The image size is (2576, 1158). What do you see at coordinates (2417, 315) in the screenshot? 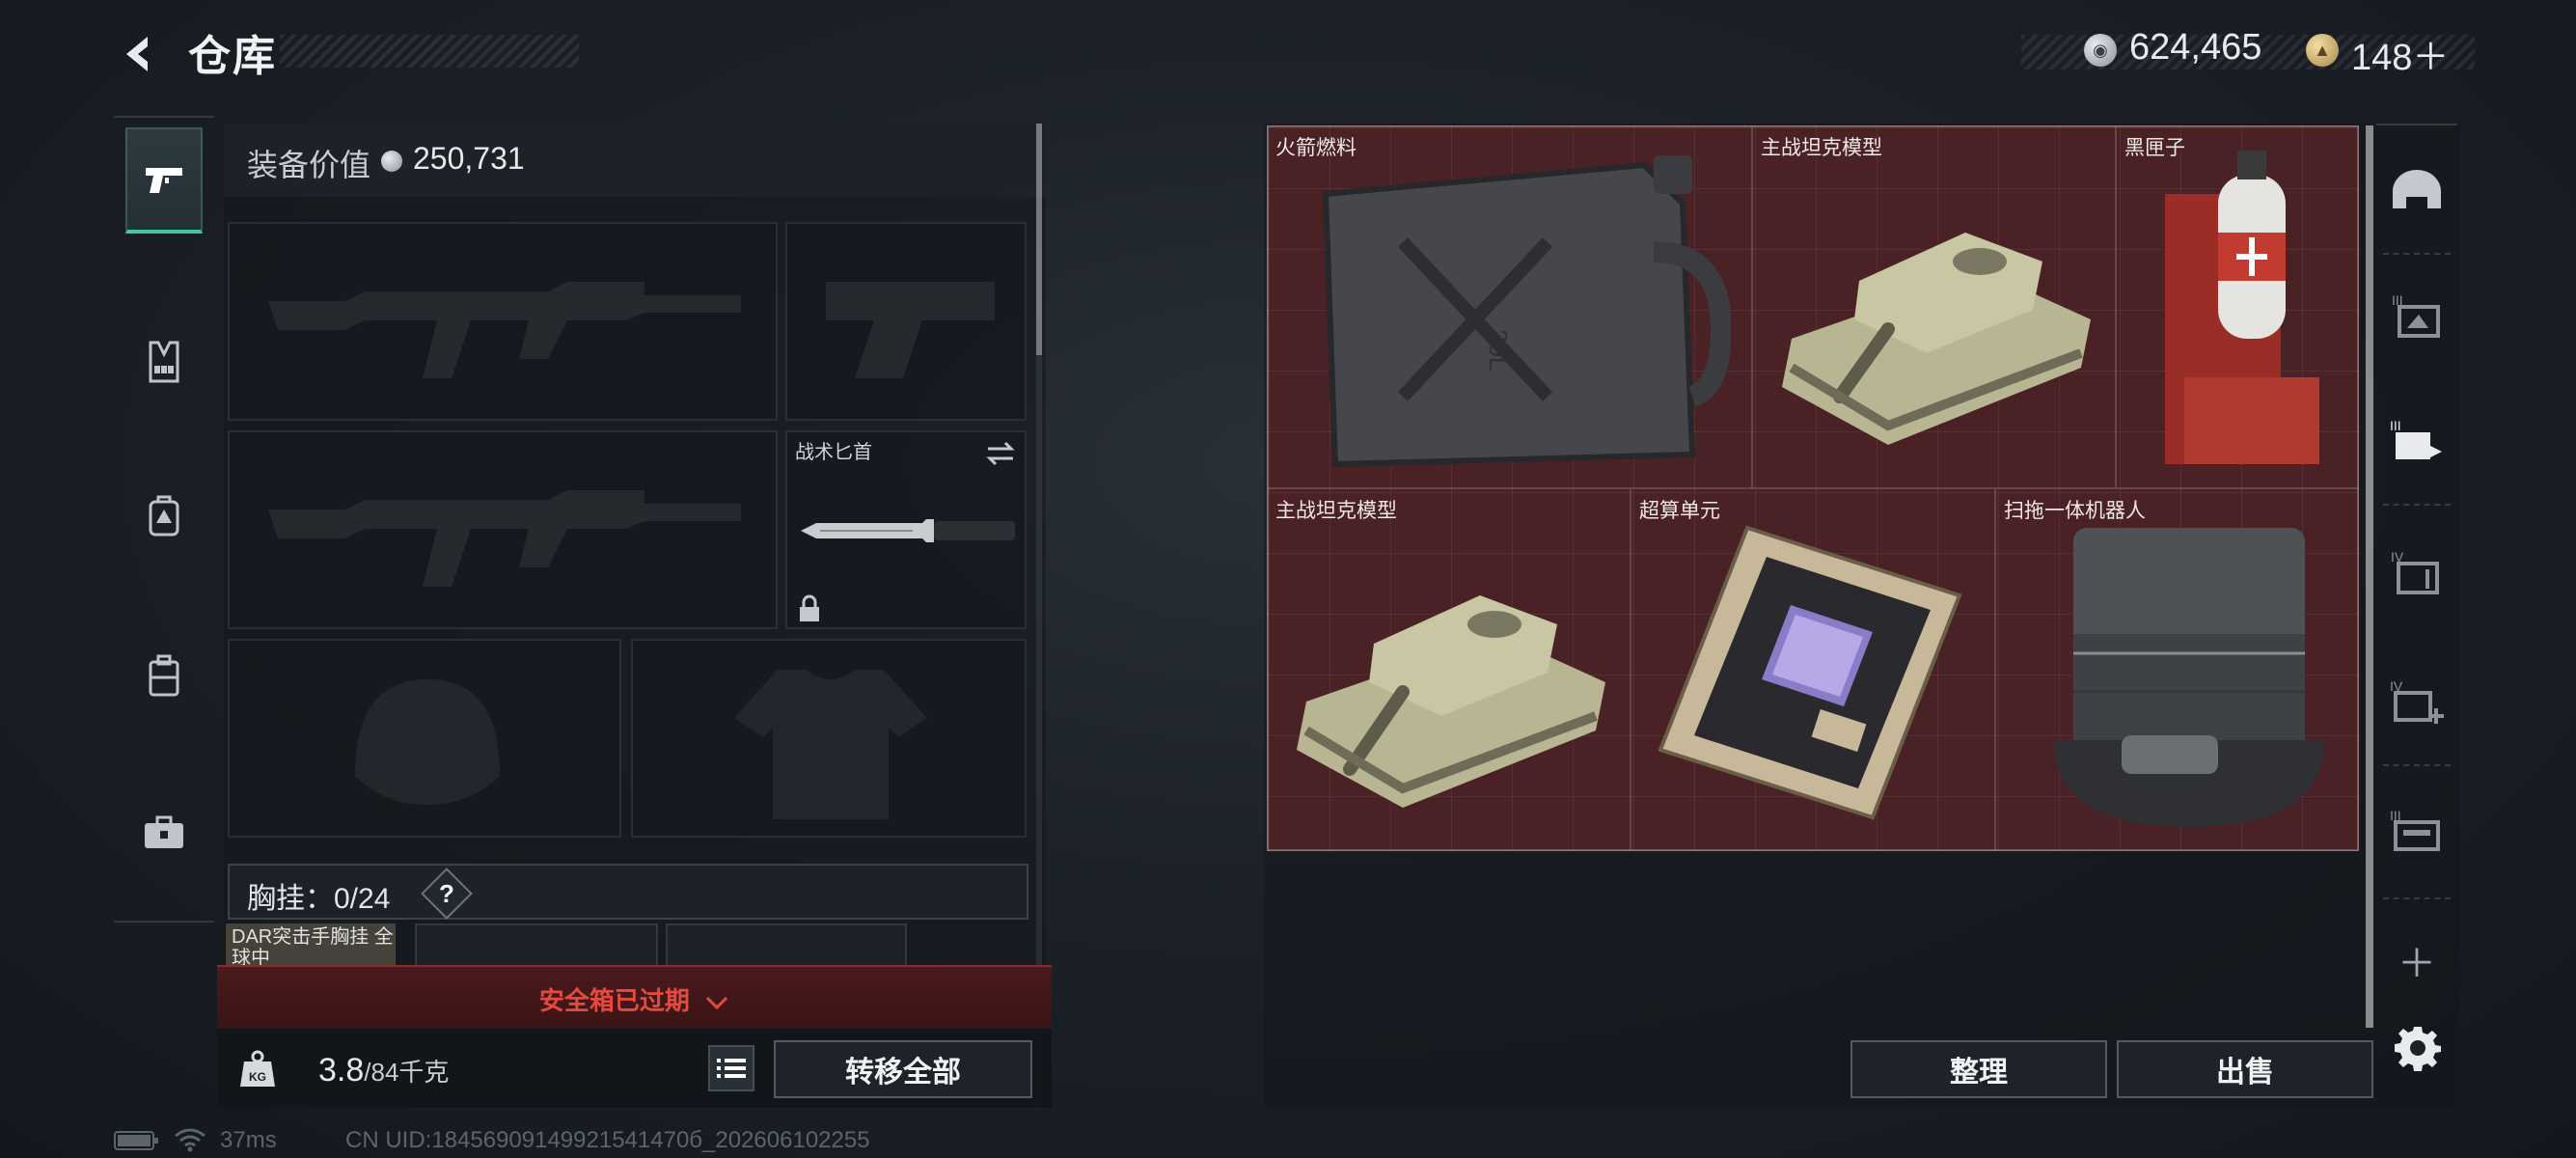
I see `tier3-storage-icon: III` at bounding box center [2417, 315].